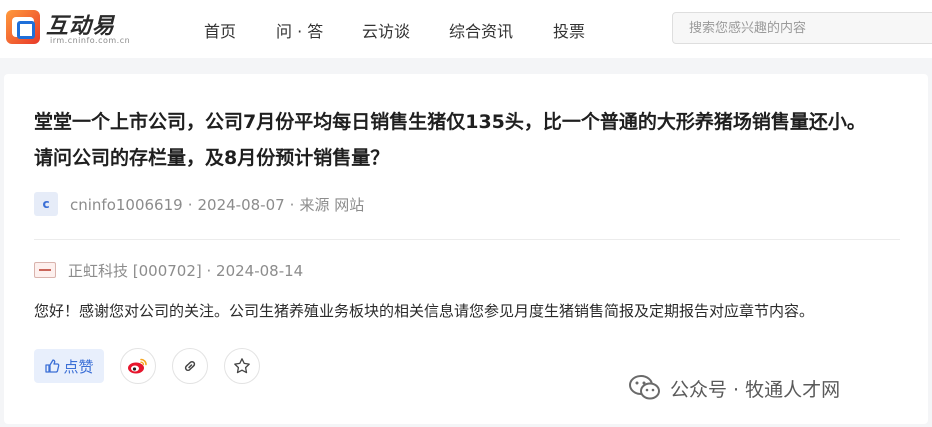  What do you see at coordinates (569, 30) in the screenshot?
I see `nav-vote: 投票` at bounding box center [569, 30].